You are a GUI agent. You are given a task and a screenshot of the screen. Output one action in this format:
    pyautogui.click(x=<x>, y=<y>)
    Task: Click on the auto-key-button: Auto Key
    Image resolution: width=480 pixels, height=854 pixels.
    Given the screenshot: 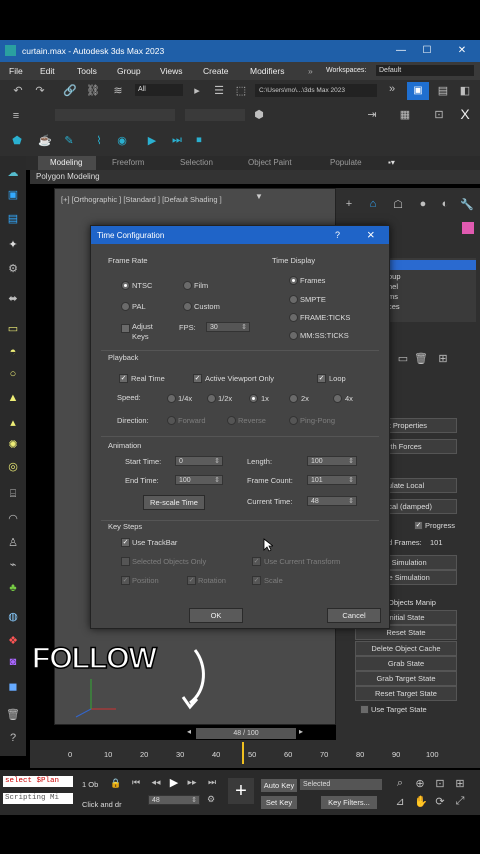 What is the action you would take?
    pyautogui.click(x=279, y=785)
    